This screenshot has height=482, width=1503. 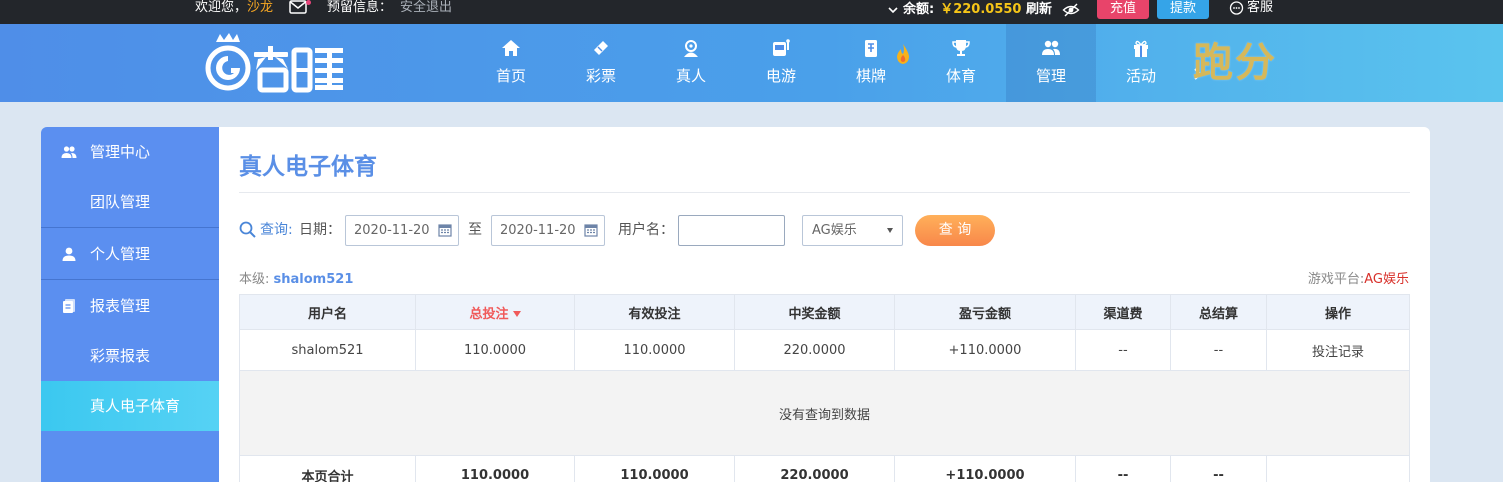 I want to click on summary-cell: 本页合计, so click(x=327, y=468).